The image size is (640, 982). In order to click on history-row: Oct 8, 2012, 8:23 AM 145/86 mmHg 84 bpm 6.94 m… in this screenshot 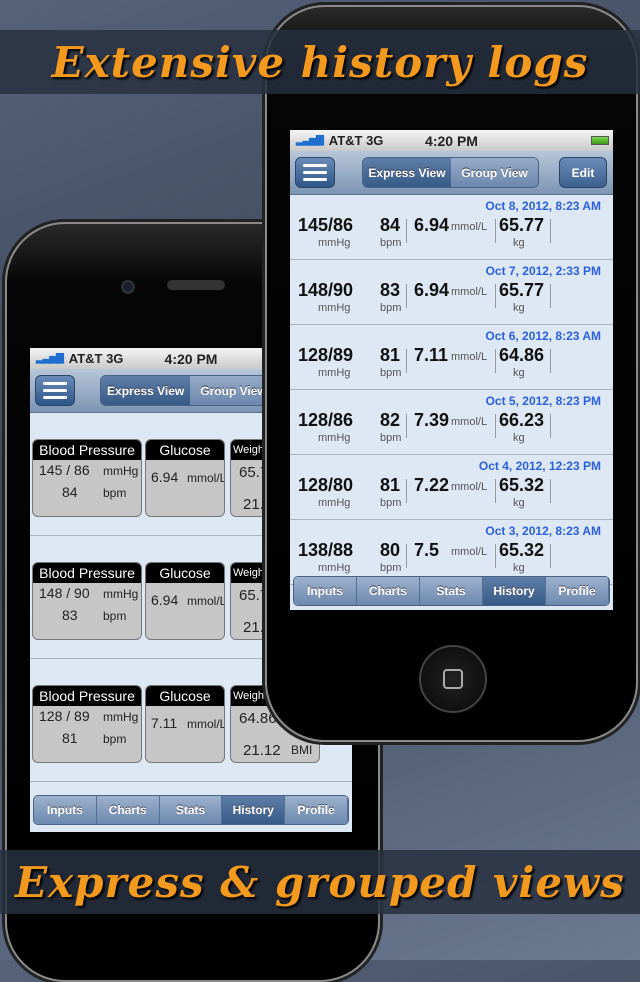, I will do `click(451, 227)`.